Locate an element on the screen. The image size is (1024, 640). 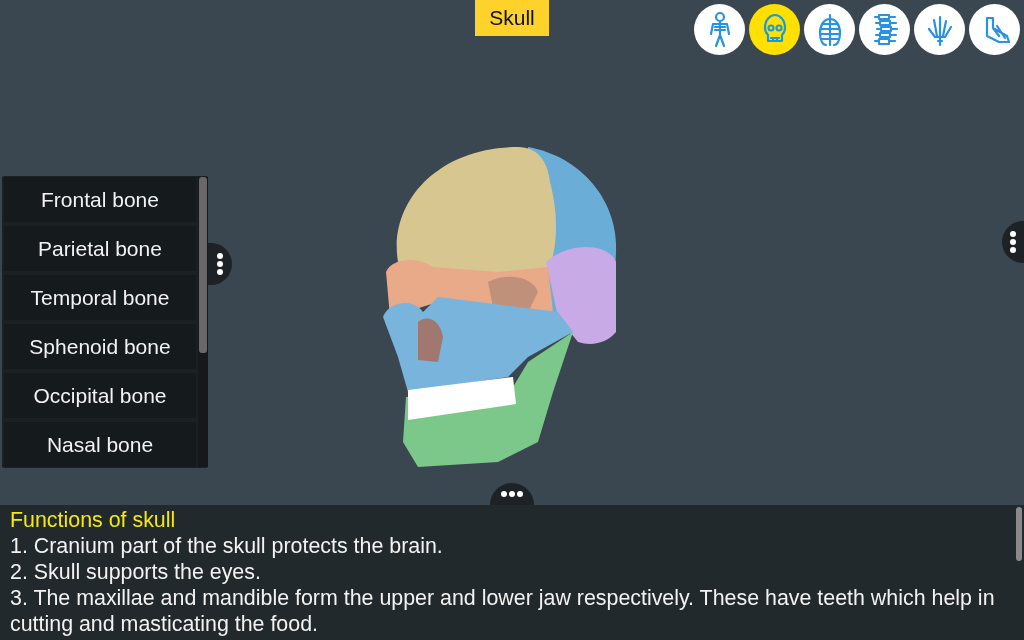
bone-list-item: Temporal bone is located at coordinates (100, 297).